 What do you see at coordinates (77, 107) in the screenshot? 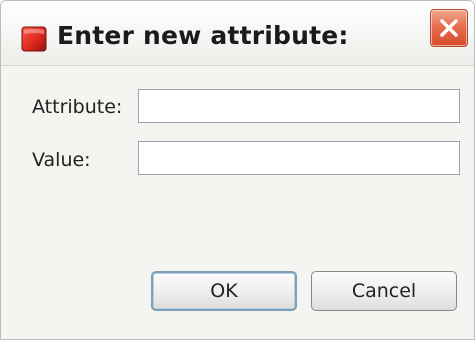
I see `attribute-label: Attribute:` at bounding box center [77, 107].